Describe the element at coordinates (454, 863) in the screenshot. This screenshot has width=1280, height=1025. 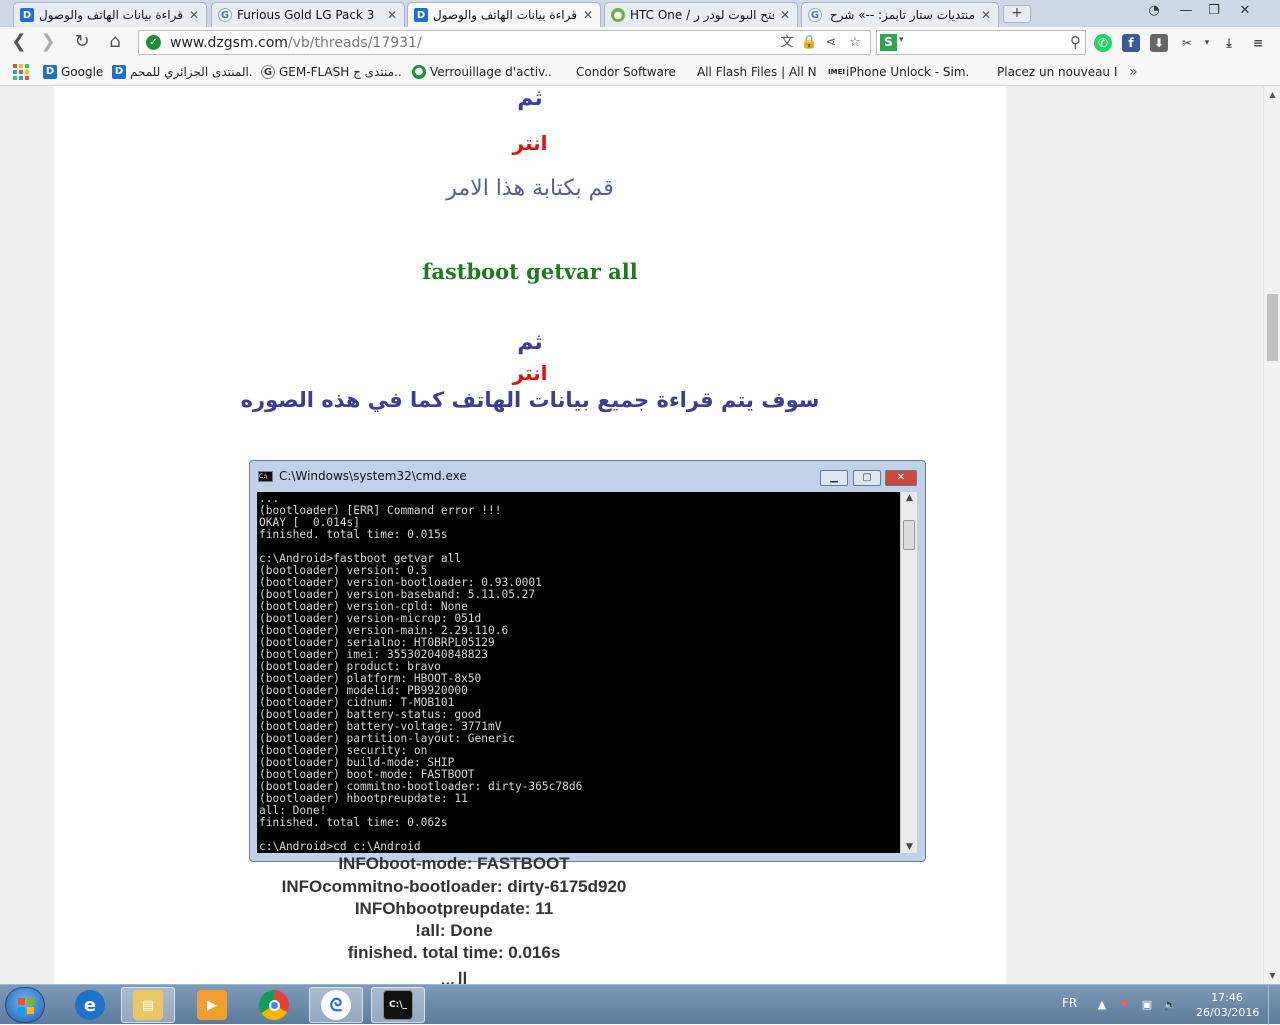
I see `info-line: INFOboot-mode: FASTBOOT` at that location.